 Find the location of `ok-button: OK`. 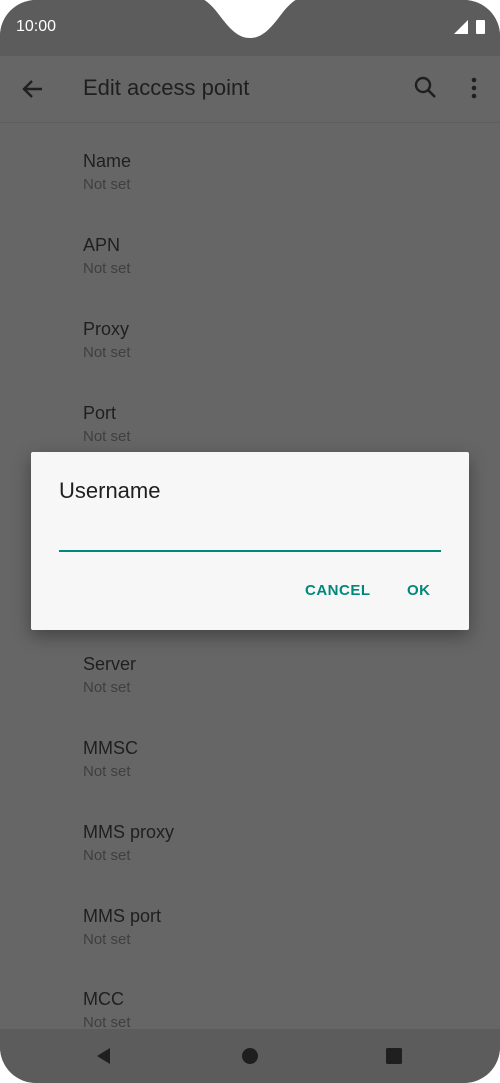

ok-button: OK is located at coordinates (419, 590).